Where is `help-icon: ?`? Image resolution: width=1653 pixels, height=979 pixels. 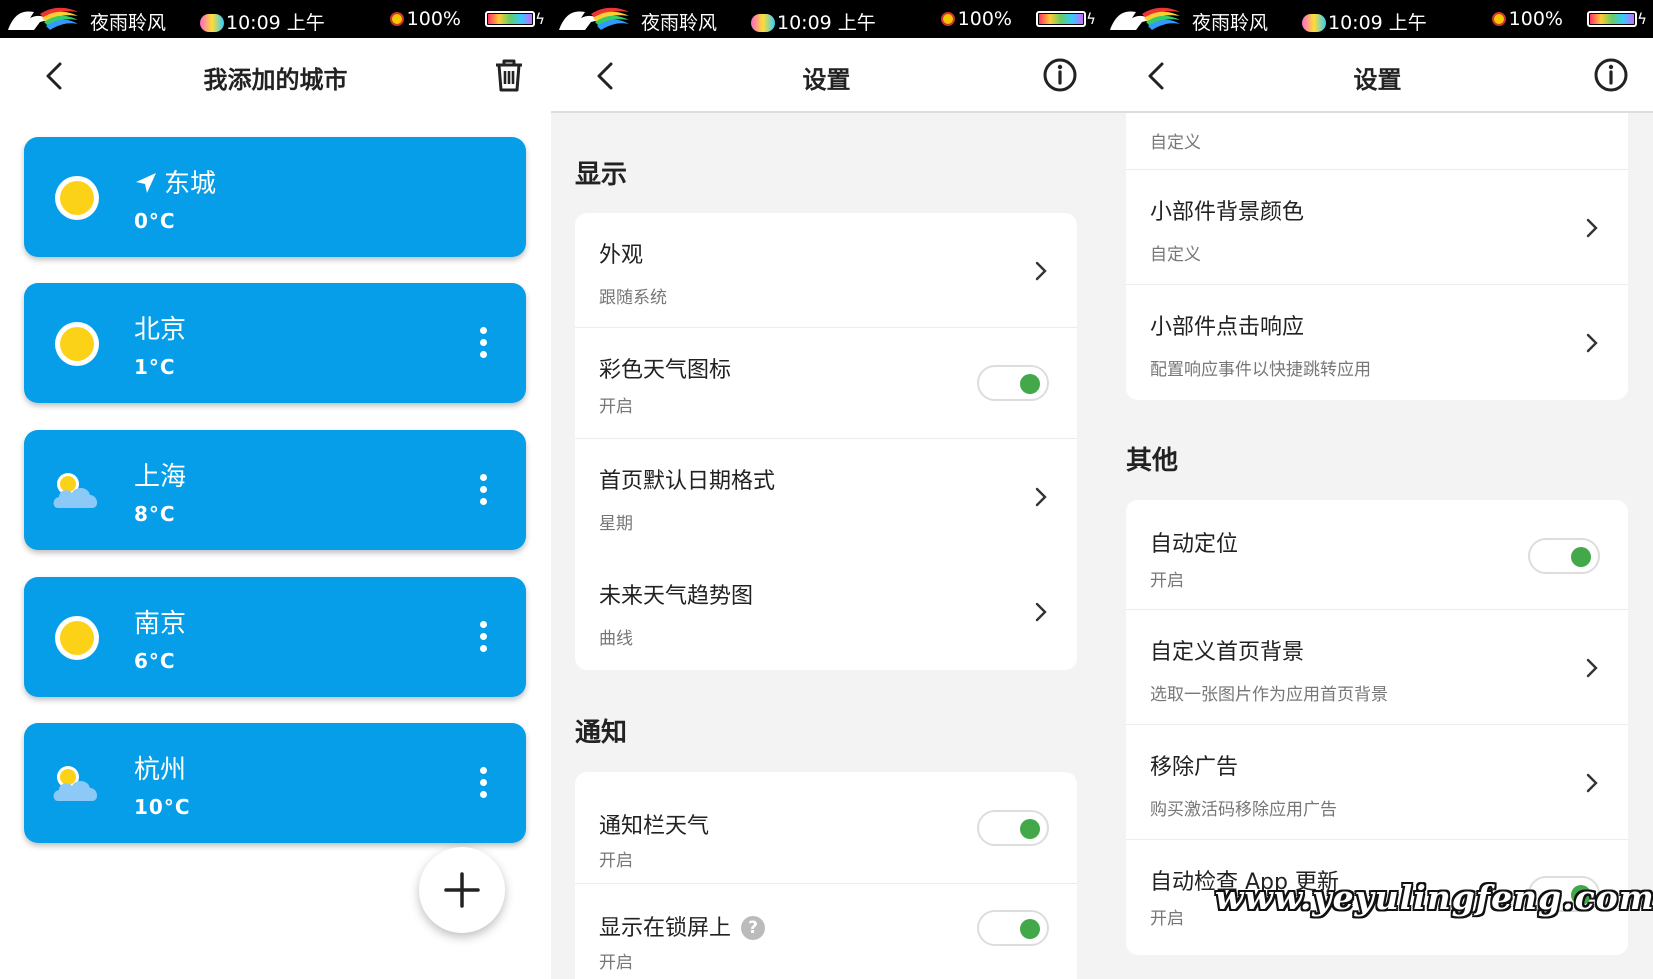
help-icon: ? is located at coordinates (753, 928).